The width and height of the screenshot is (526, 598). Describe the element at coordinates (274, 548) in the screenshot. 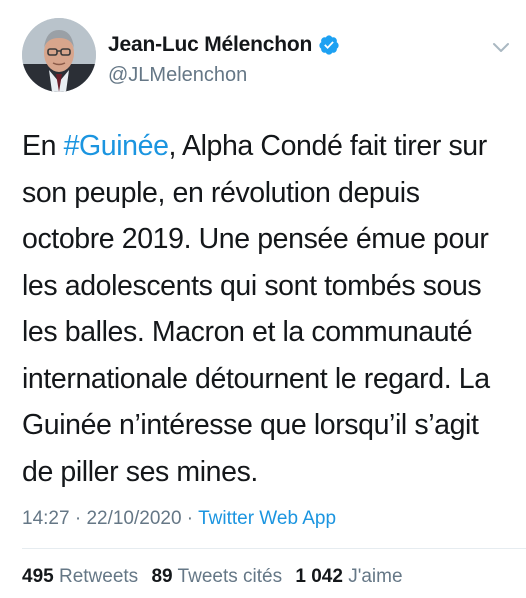

I see `divider` at that location.